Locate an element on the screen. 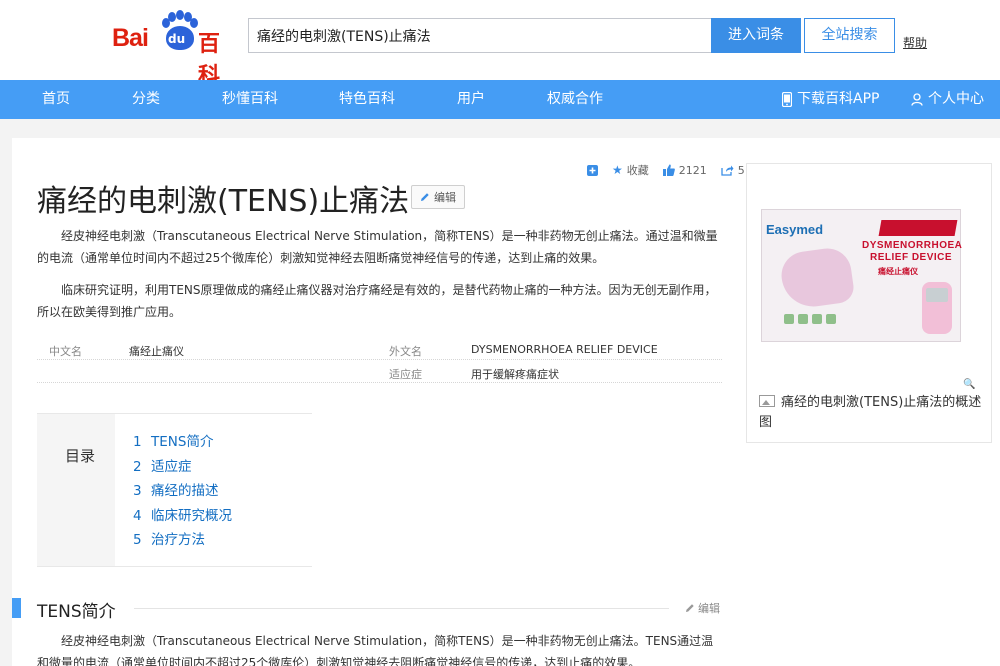  help-link: 帮助 is located at coordinates (915, 42).